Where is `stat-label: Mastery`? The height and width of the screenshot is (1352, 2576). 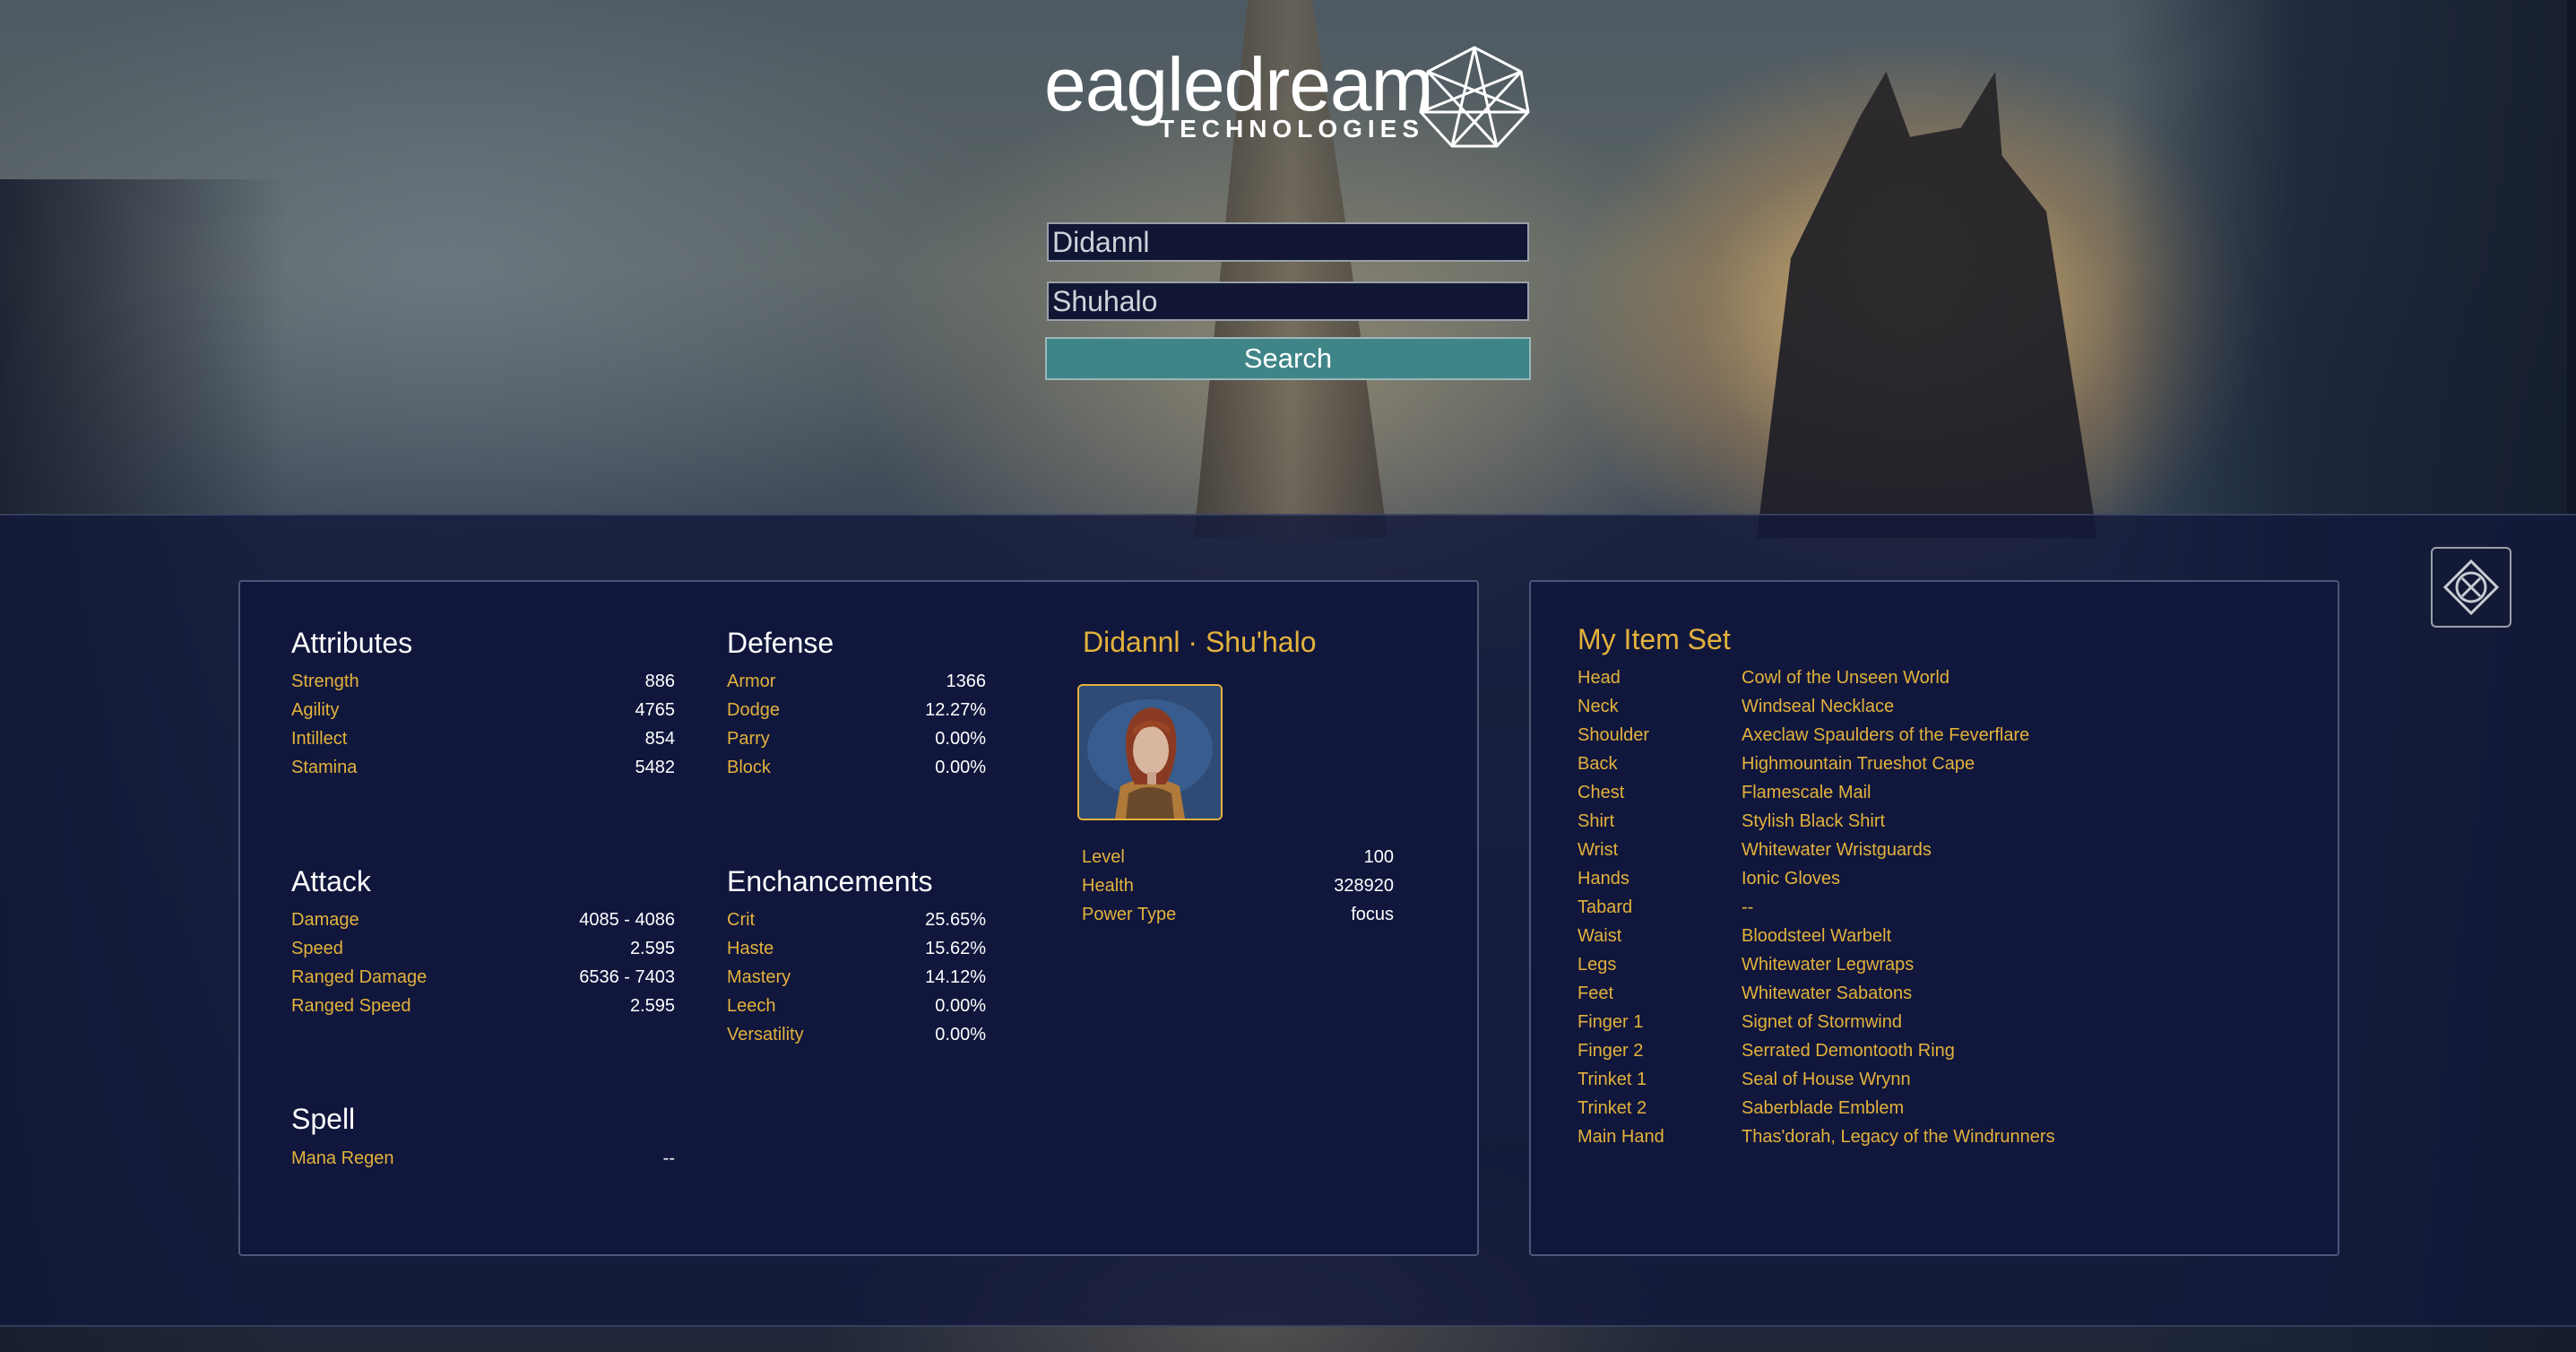
stat-label: Mastery is located at coordinates (759, 977).